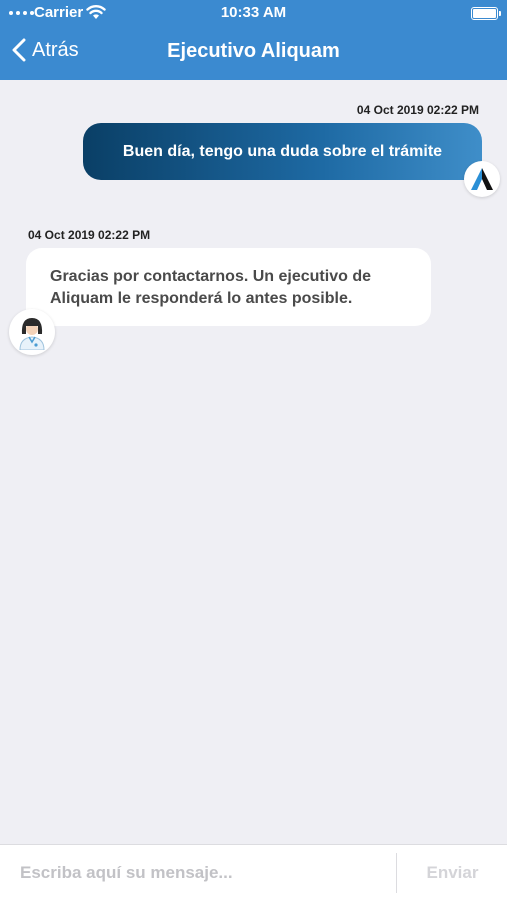 The image size is (507, 900). Describe the element at coordinates (198, 872) in the screenshot. I see `message-input` at that location.